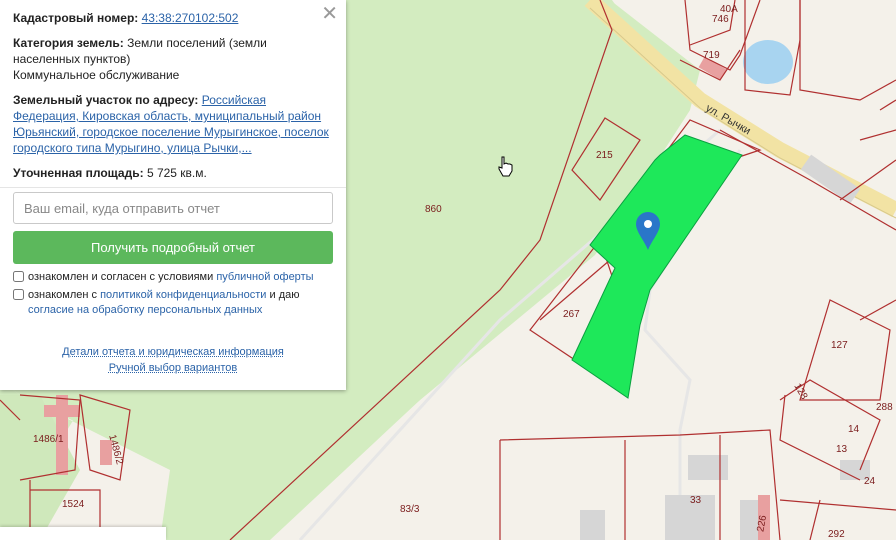  I want to click on get-report-button: Получить подробный отчет, so click(173, 247).